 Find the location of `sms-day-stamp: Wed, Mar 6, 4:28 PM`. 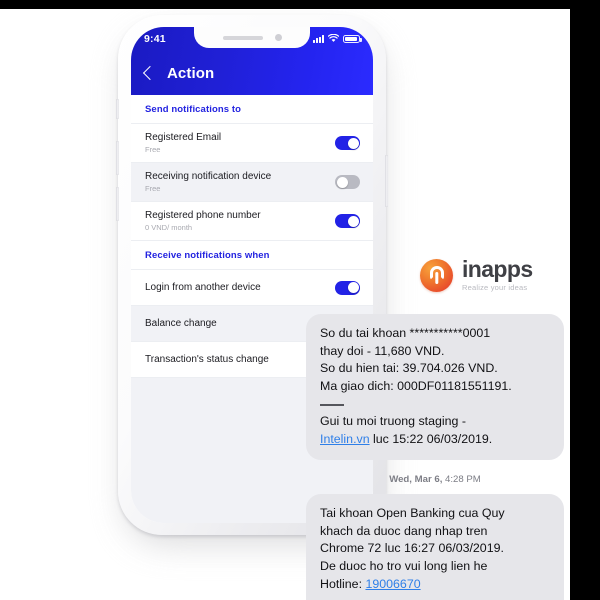

sms-day-stamp: Wed, Mar 6, 4:28 PM is located at coordinates (435, 479).